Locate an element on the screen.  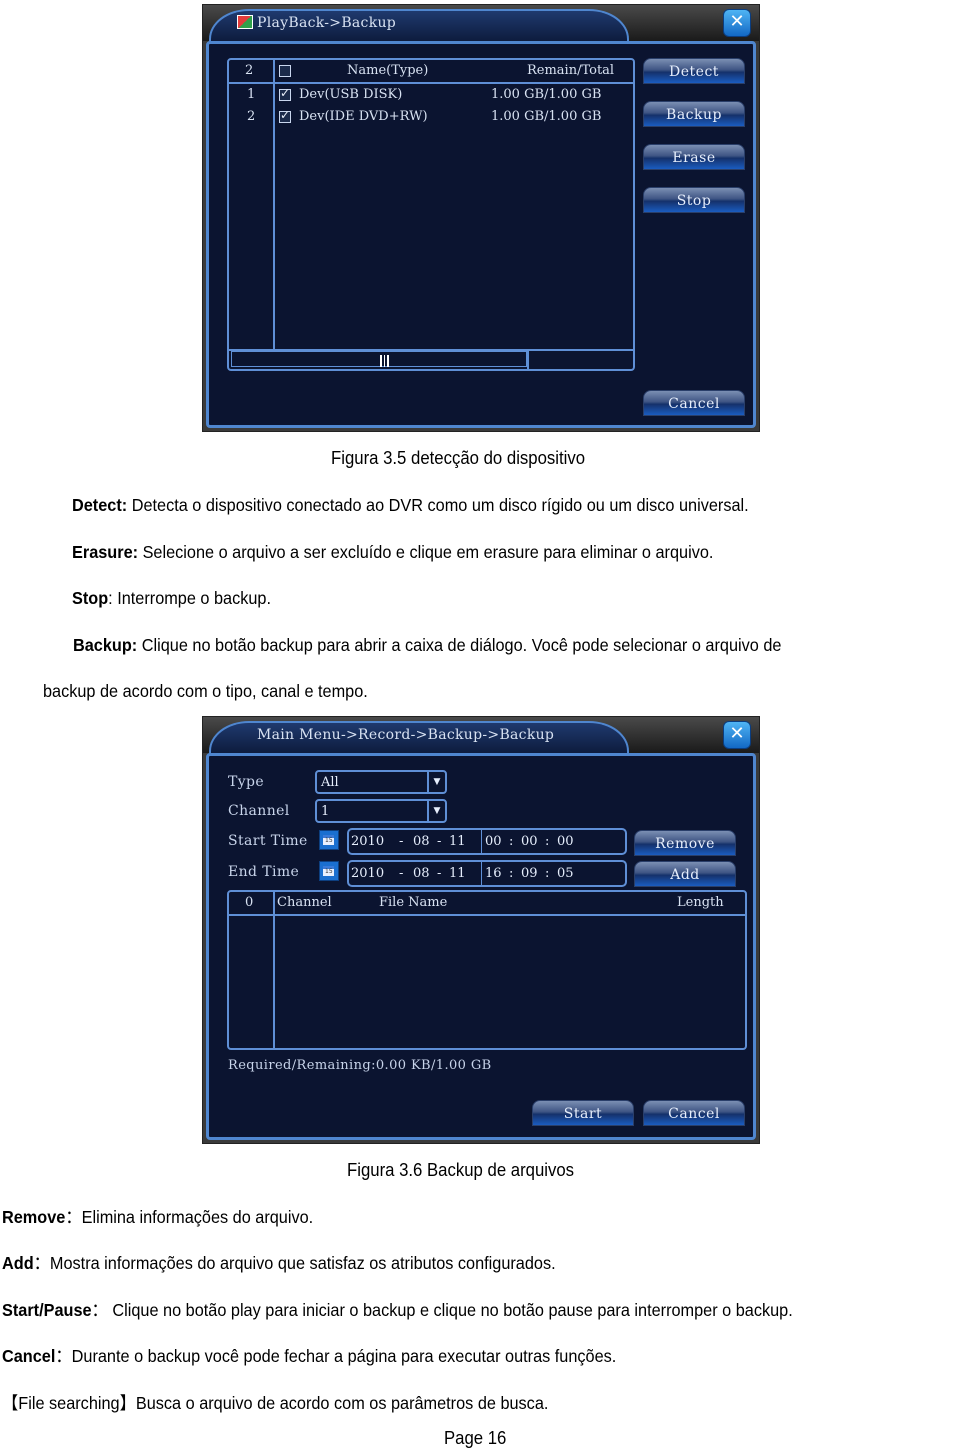
end-datetime-field: 2010 - 08 - 11 16 : 09 : 05 is located at coordinates (487, 873).